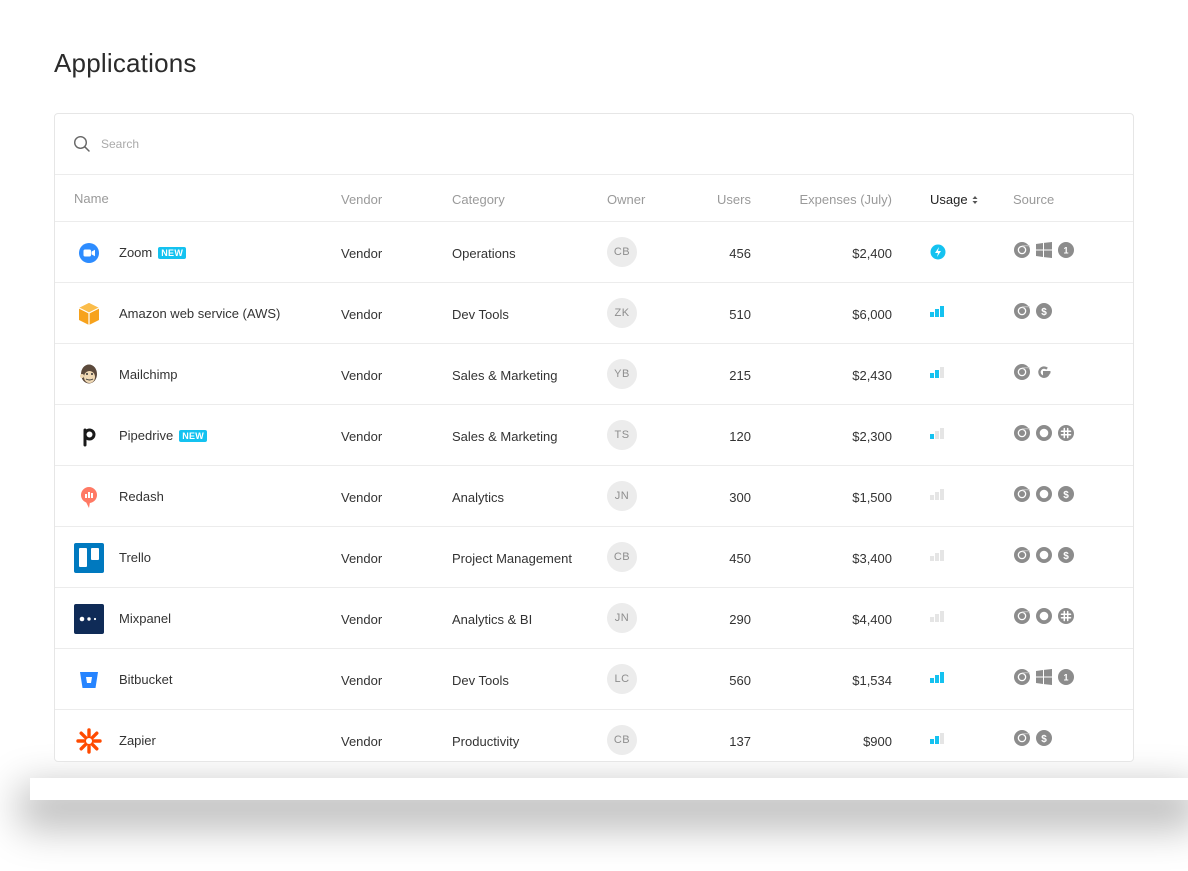 Image resolution: width=1188 pixels, height=871 pixels. I want to click on expenses-cell: $2,300, so click(872, 436).